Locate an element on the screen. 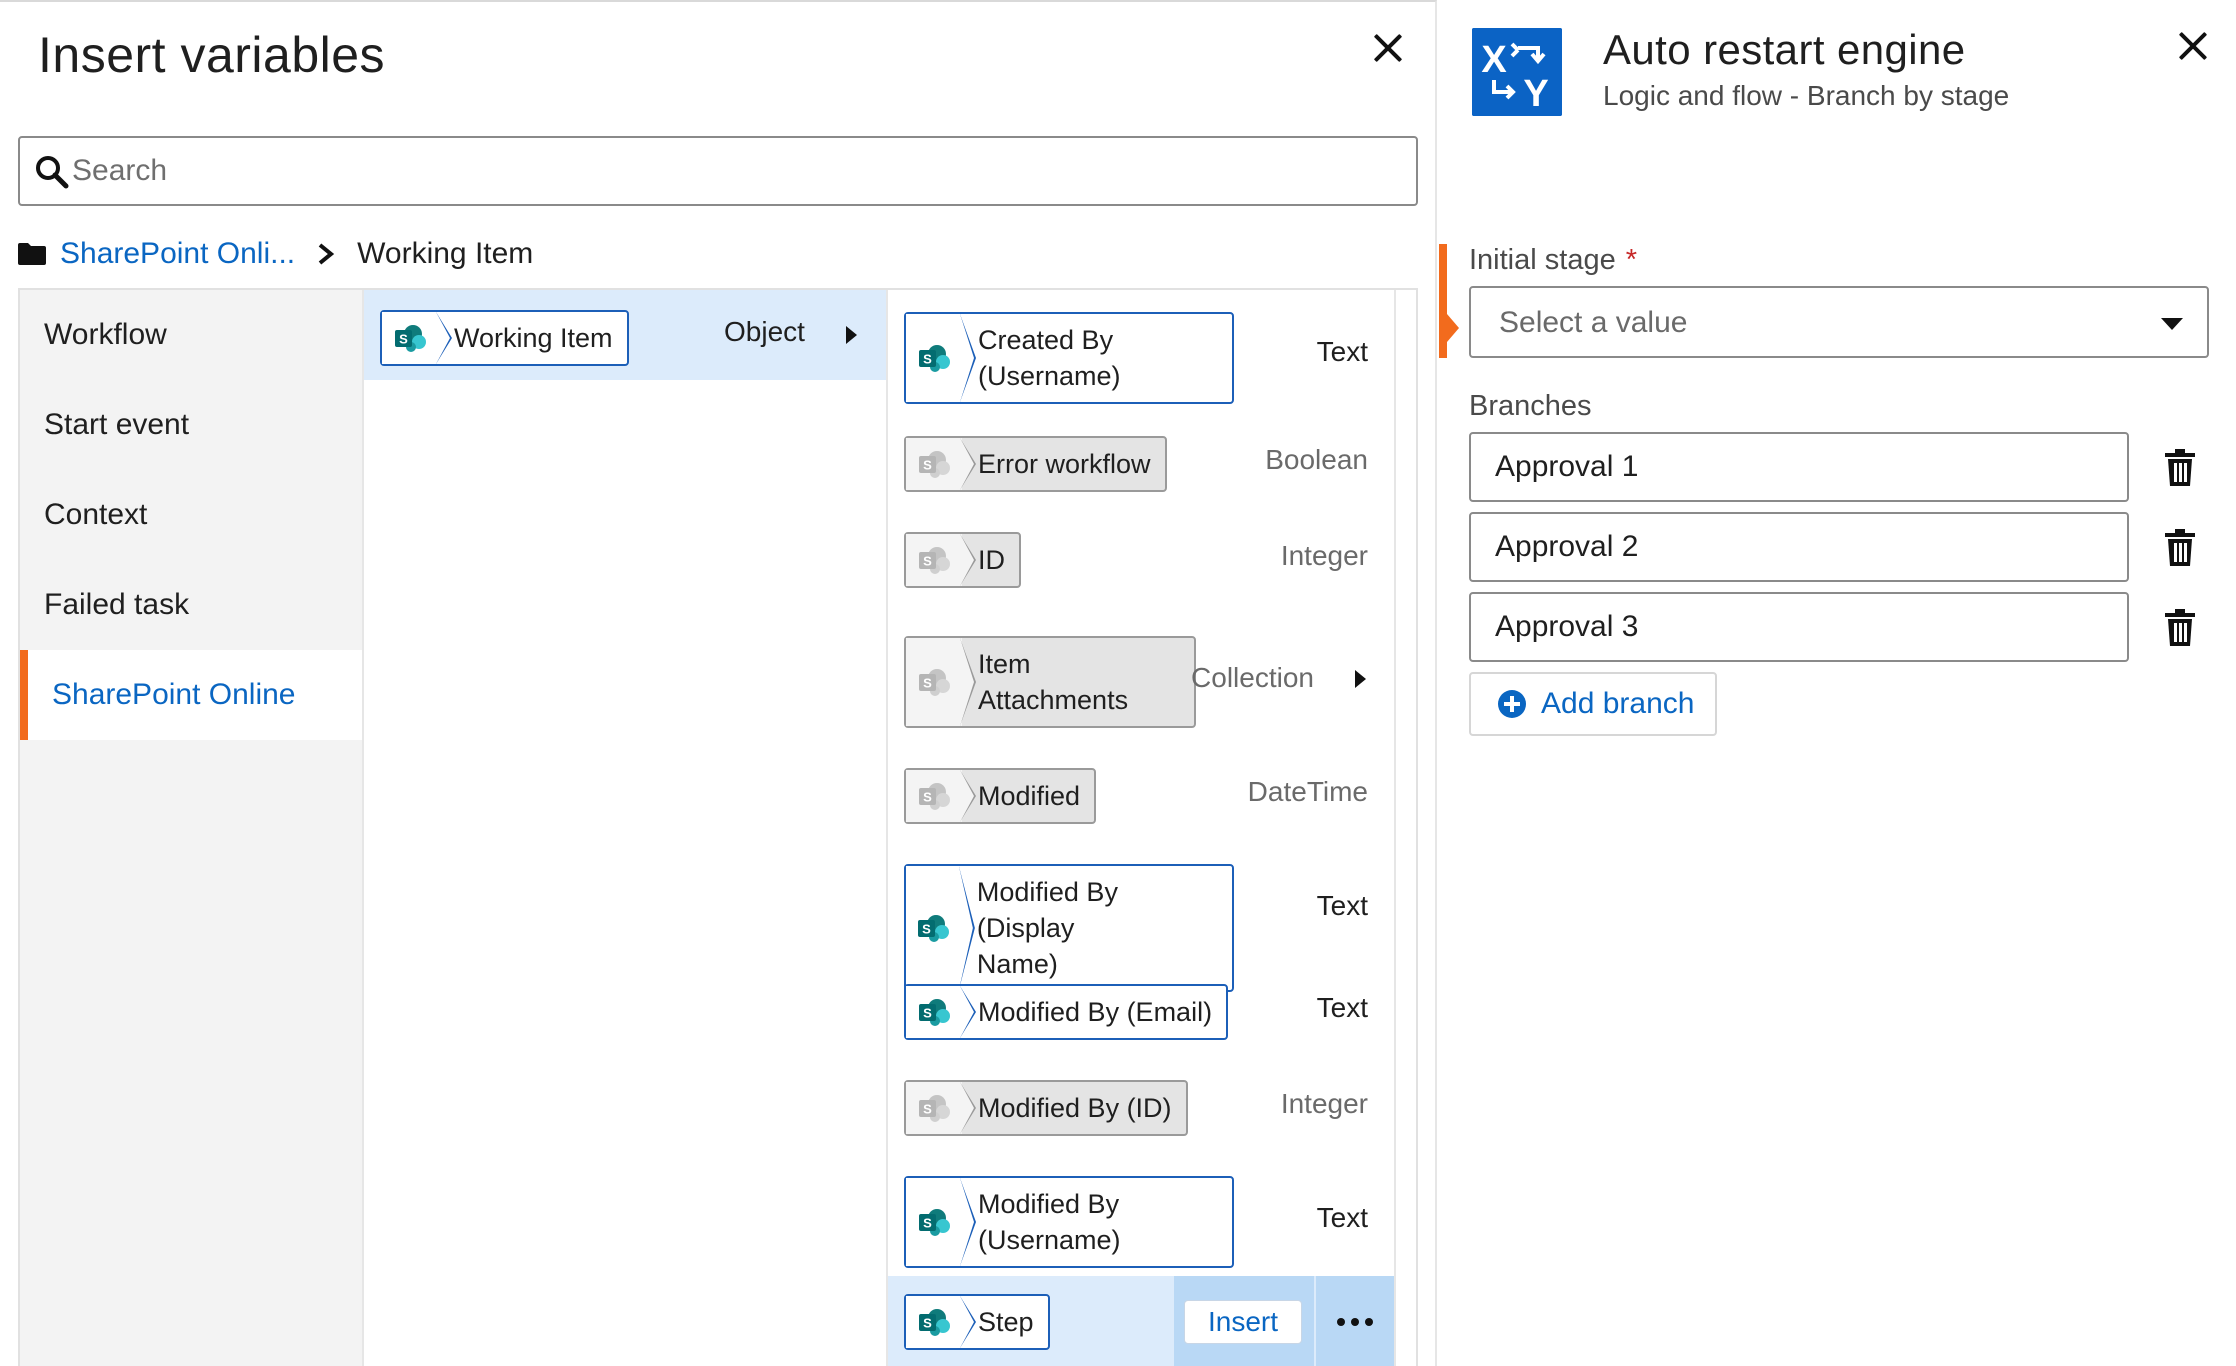 This screenshot has height=1366, width=2236. variable-chip: S ID is located at coordinates (962, 560).